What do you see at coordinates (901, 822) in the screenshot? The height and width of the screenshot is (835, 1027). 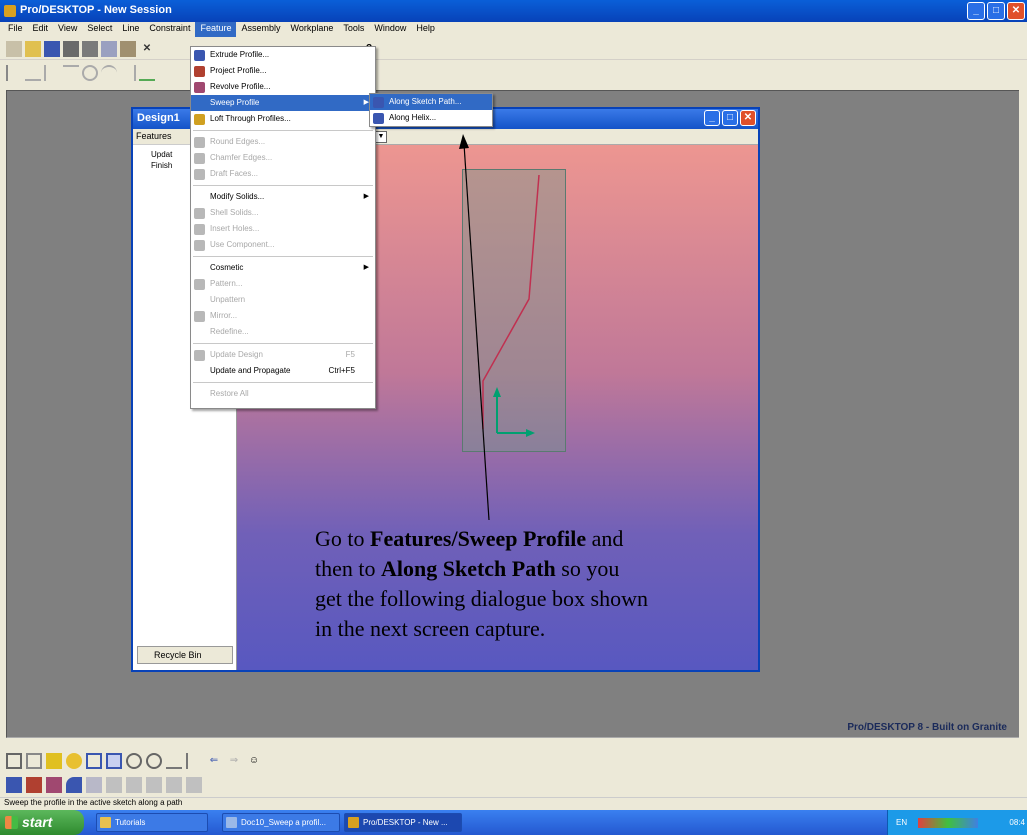 I see `language-indicator: EN` at bounding box center [901, 822].